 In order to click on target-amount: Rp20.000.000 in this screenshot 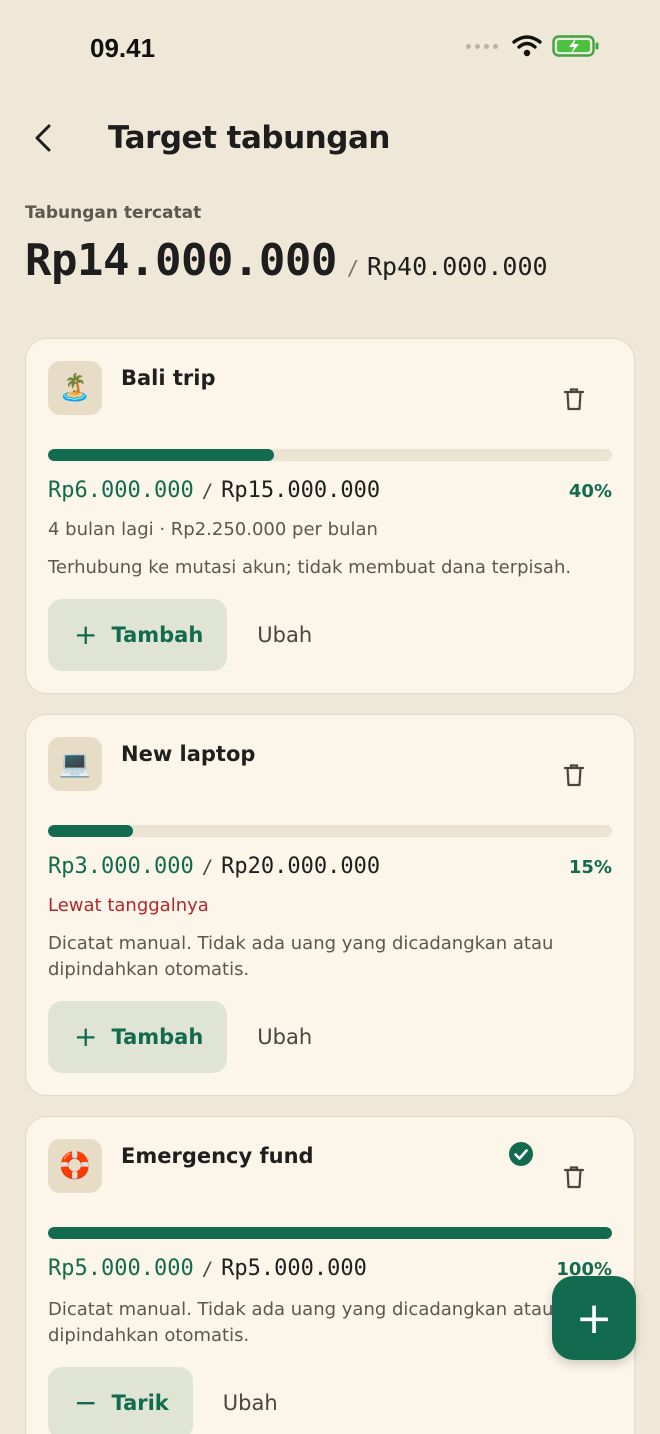, I will do `click(301, 866)`.